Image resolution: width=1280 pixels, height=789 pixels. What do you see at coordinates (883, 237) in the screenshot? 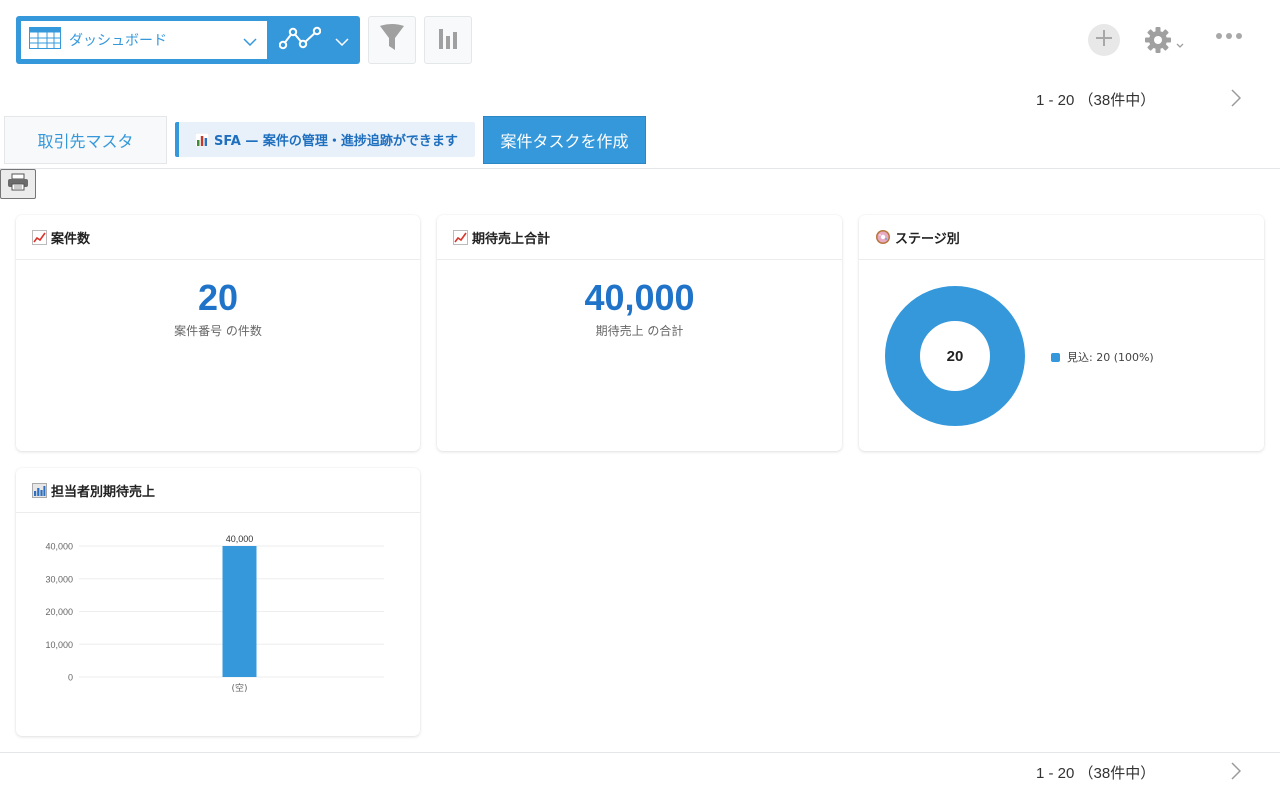
I see `donut-icon` at bounding box center [883, 237].